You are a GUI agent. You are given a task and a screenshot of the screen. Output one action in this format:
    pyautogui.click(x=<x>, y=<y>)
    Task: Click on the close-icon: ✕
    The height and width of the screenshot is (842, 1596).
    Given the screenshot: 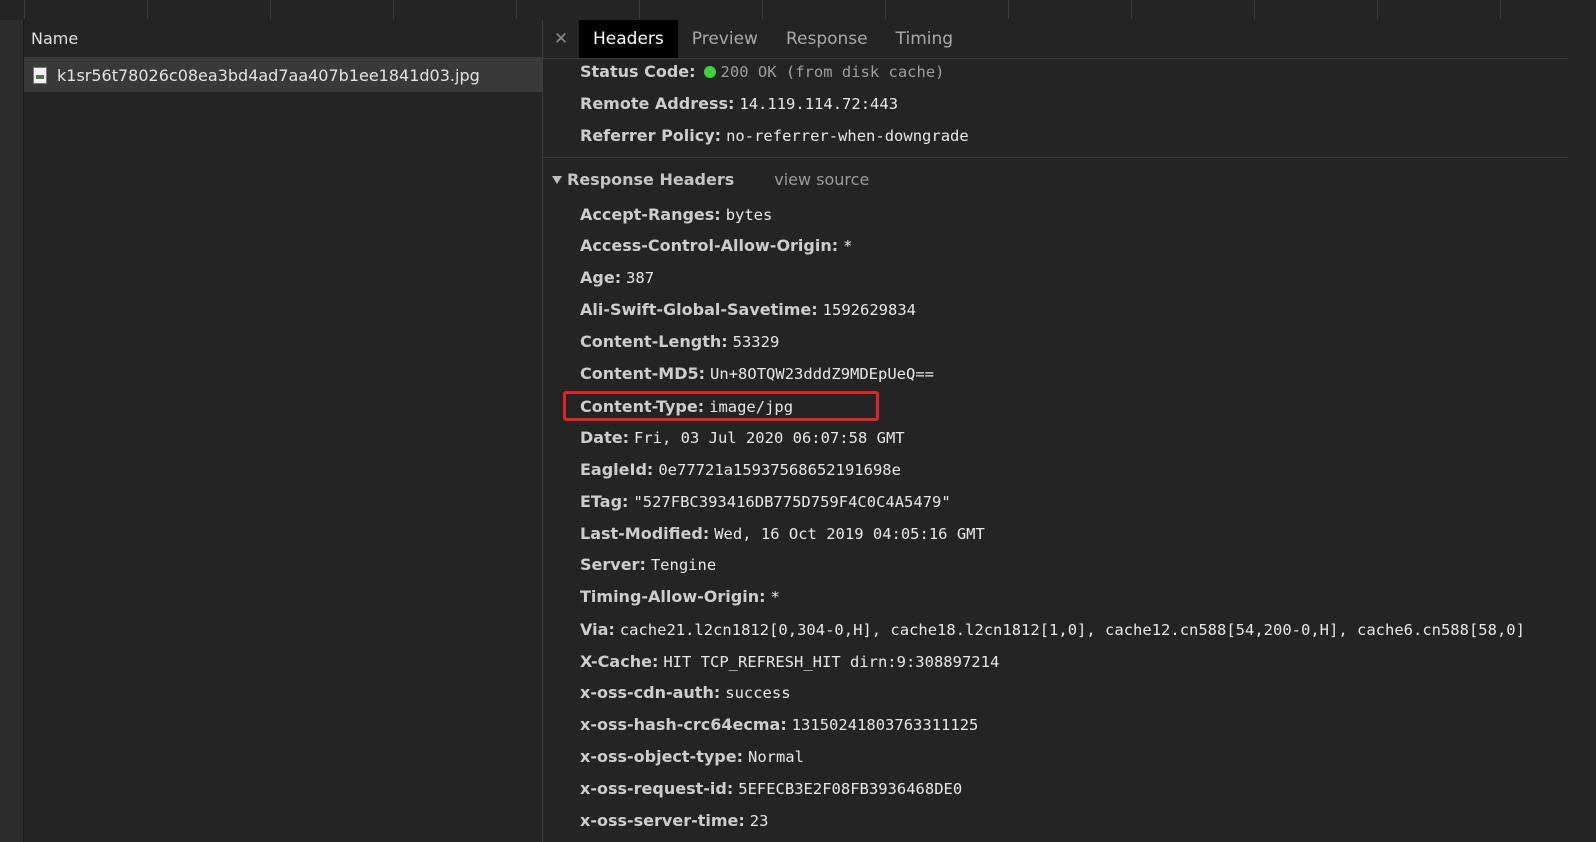 What is the action you would take?
    pyautogui.click(x=561, y=39)
    